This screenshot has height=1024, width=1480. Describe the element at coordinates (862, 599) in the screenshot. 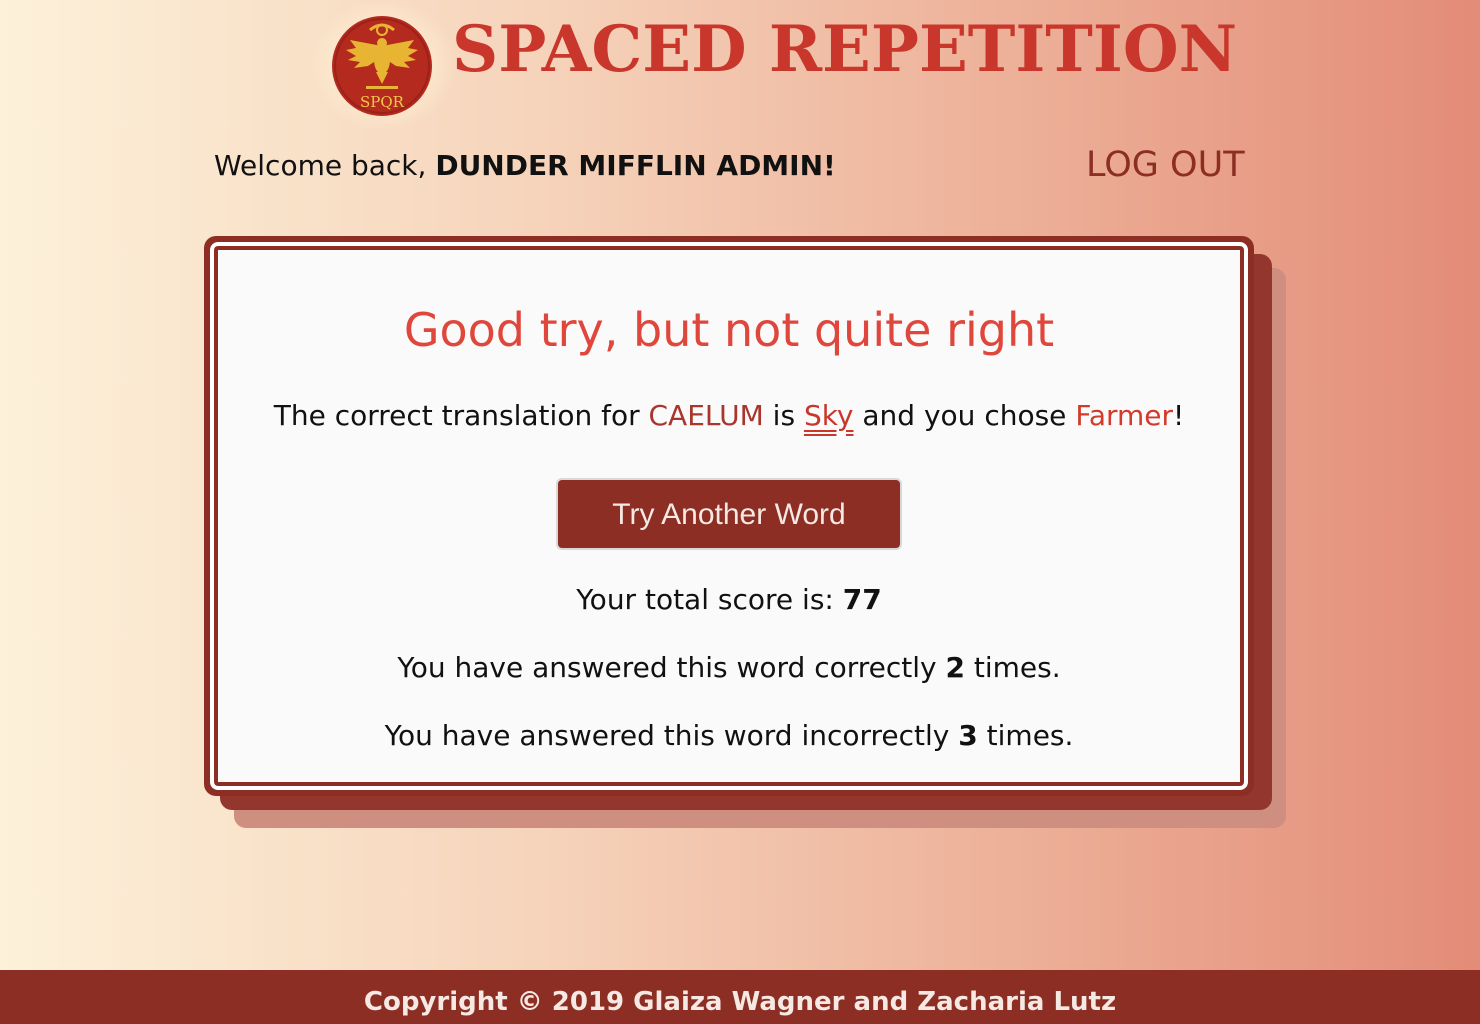

I see `score-value: 77` at that location.